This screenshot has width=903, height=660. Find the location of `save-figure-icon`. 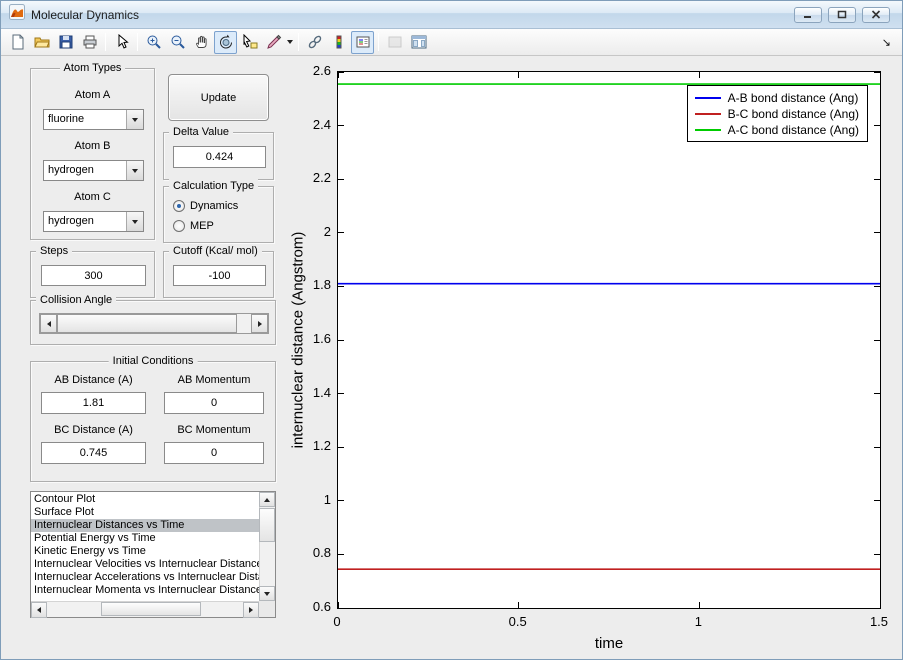

save-figure-icon is located at coordinates (65, 42).